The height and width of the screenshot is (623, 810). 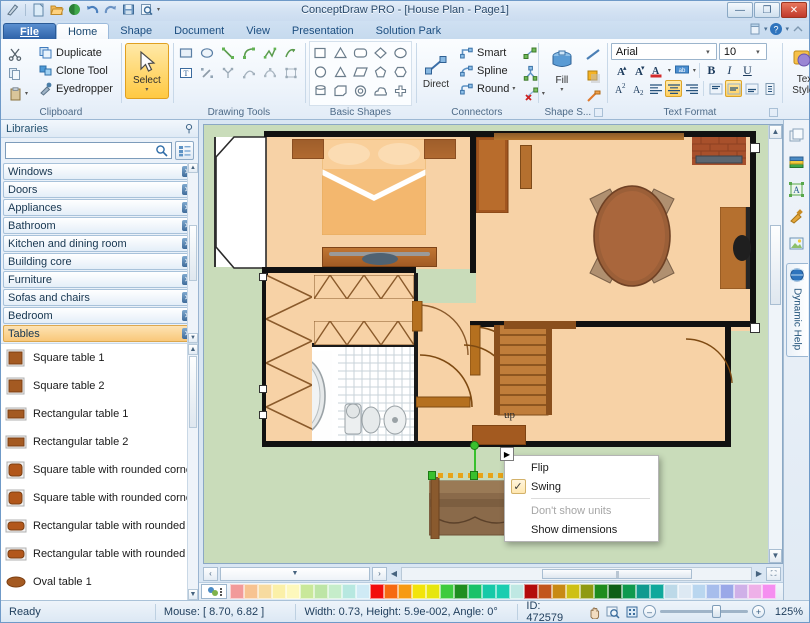 What do you see at coordinates (691, 88) in the screenshot?
I see `align-right-icon` at bounding box center [691, 88].